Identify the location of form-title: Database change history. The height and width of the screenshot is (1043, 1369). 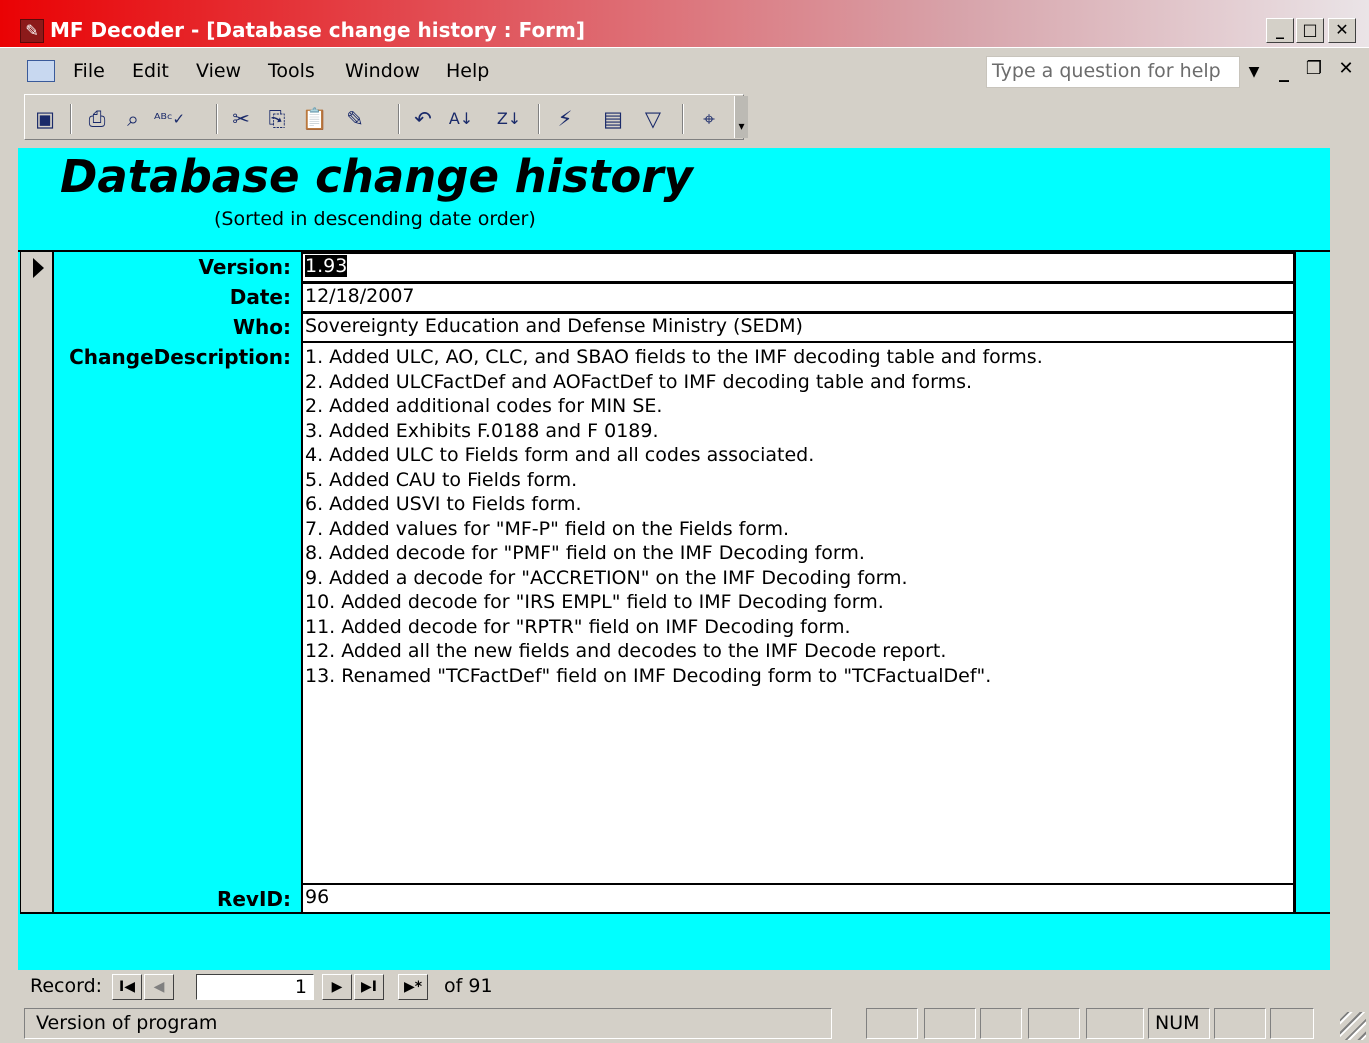
(376, 176).